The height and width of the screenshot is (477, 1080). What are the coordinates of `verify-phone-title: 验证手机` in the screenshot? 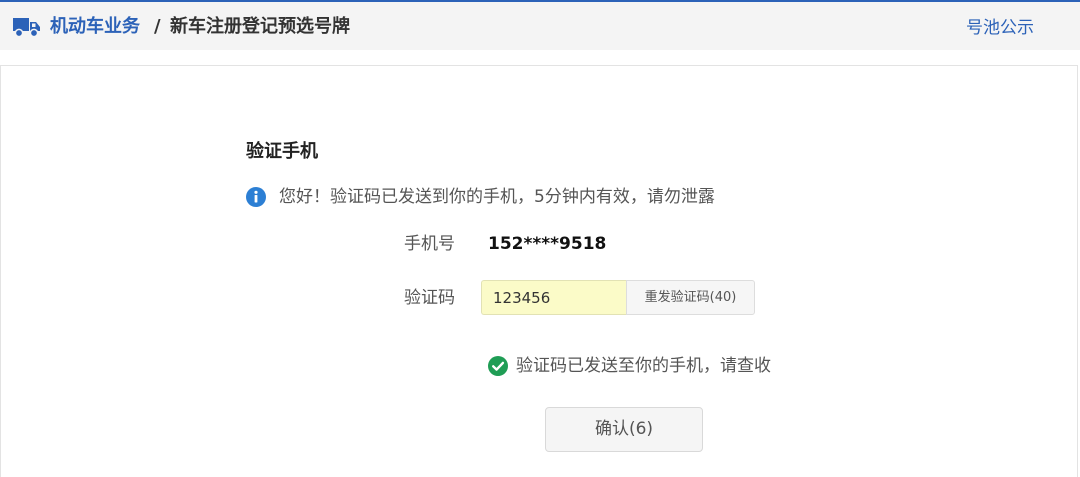 It's located at (282, 151).